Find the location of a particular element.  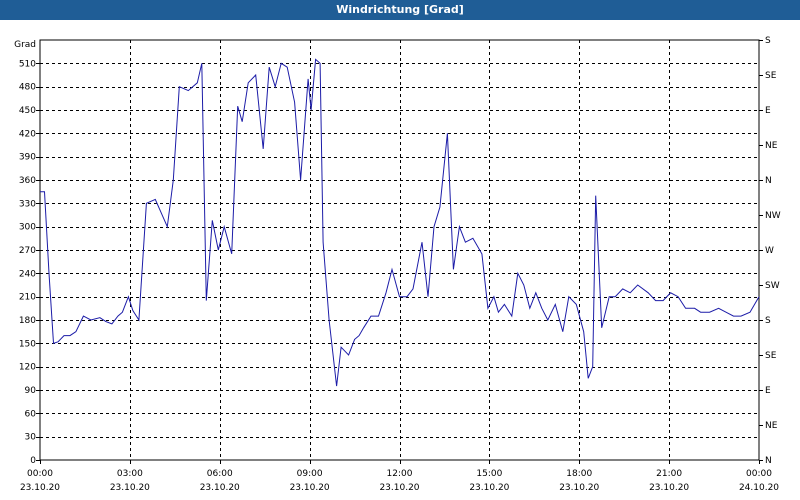

y-tick-label: 300 is located at coordinates (27, 228).